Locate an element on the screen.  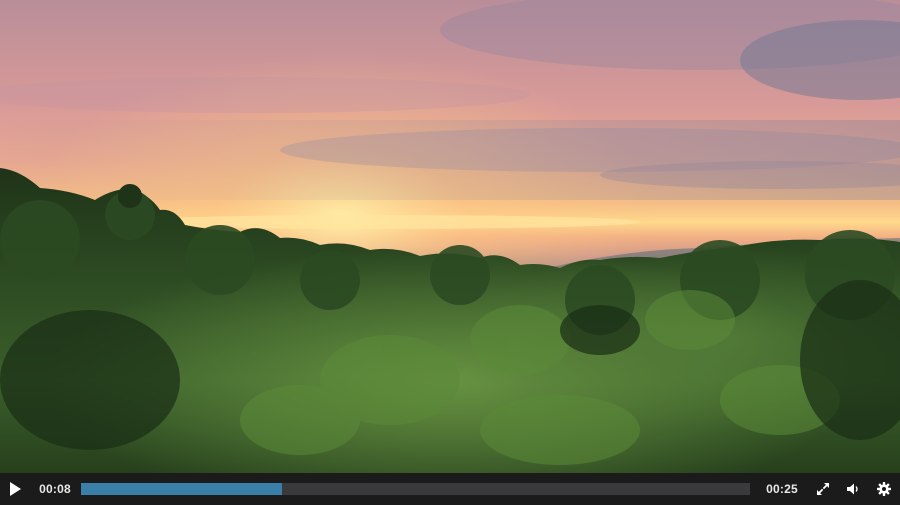
play-button is located at coordinates (15, 489).